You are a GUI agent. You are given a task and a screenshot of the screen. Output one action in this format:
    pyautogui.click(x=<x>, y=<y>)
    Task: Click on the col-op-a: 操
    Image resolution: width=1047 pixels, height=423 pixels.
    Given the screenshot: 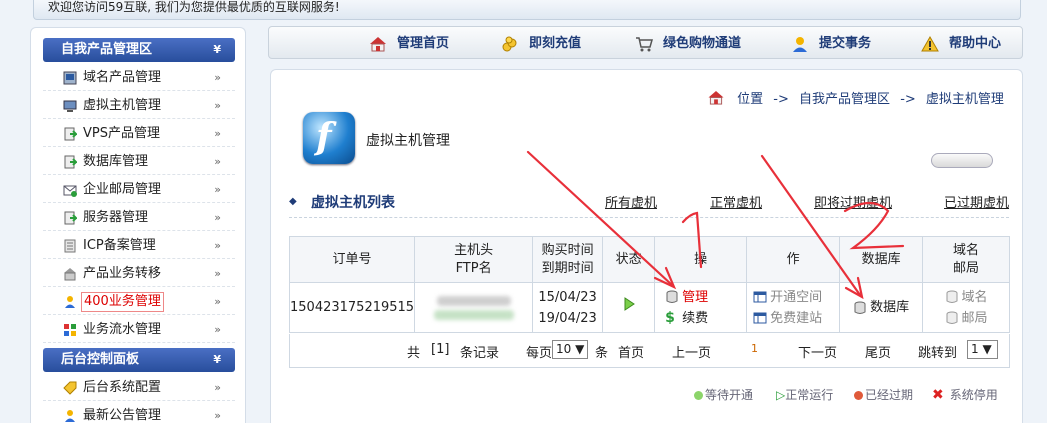 What is the action you would take?
    pyautogui.click(x=701, y=259)
    